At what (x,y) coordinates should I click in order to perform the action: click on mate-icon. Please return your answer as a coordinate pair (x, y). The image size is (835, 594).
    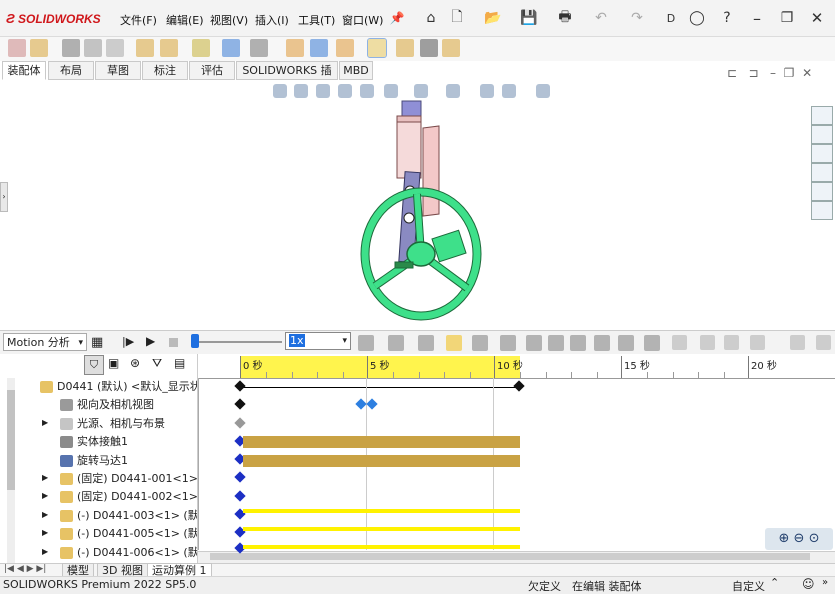
    Looking at the image, I should click on (71, 48).